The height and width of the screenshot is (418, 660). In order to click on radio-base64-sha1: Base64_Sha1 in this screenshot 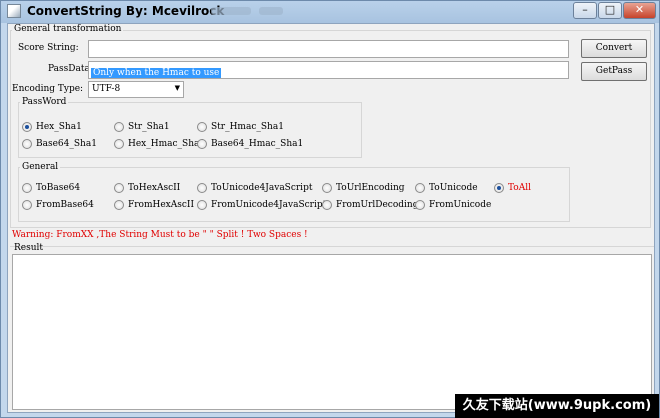, I will do `click(59, 144)`.